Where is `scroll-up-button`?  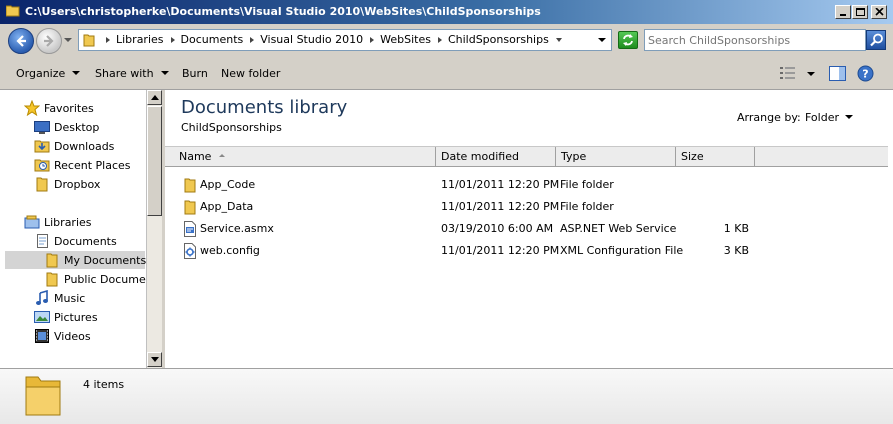
scroll-up-button is located at coordinates (154, 97).